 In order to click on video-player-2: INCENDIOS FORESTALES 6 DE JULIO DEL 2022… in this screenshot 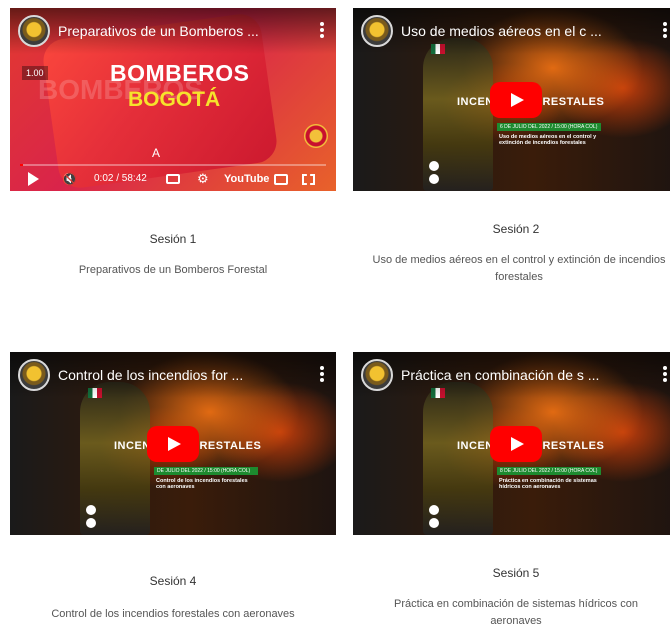, I will do `click(511, 99)`.